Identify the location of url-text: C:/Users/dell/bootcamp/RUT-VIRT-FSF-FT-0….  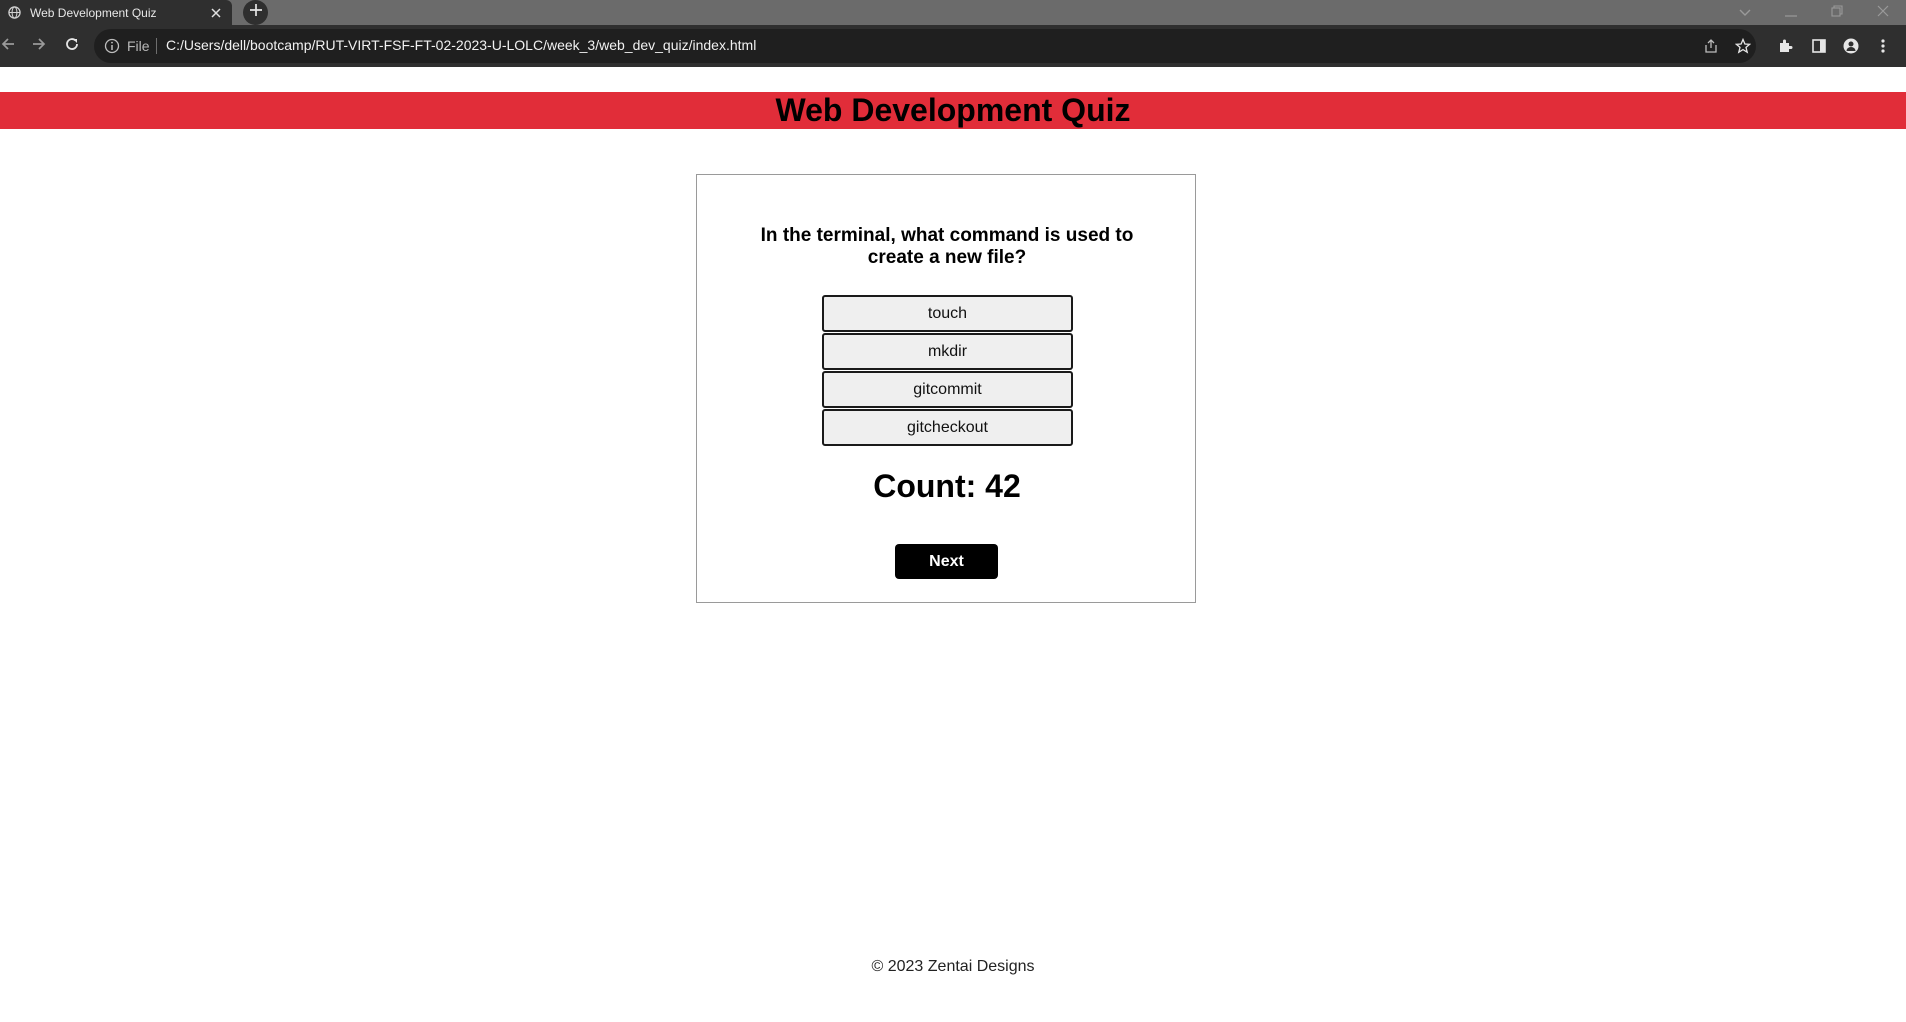
(461, 45).